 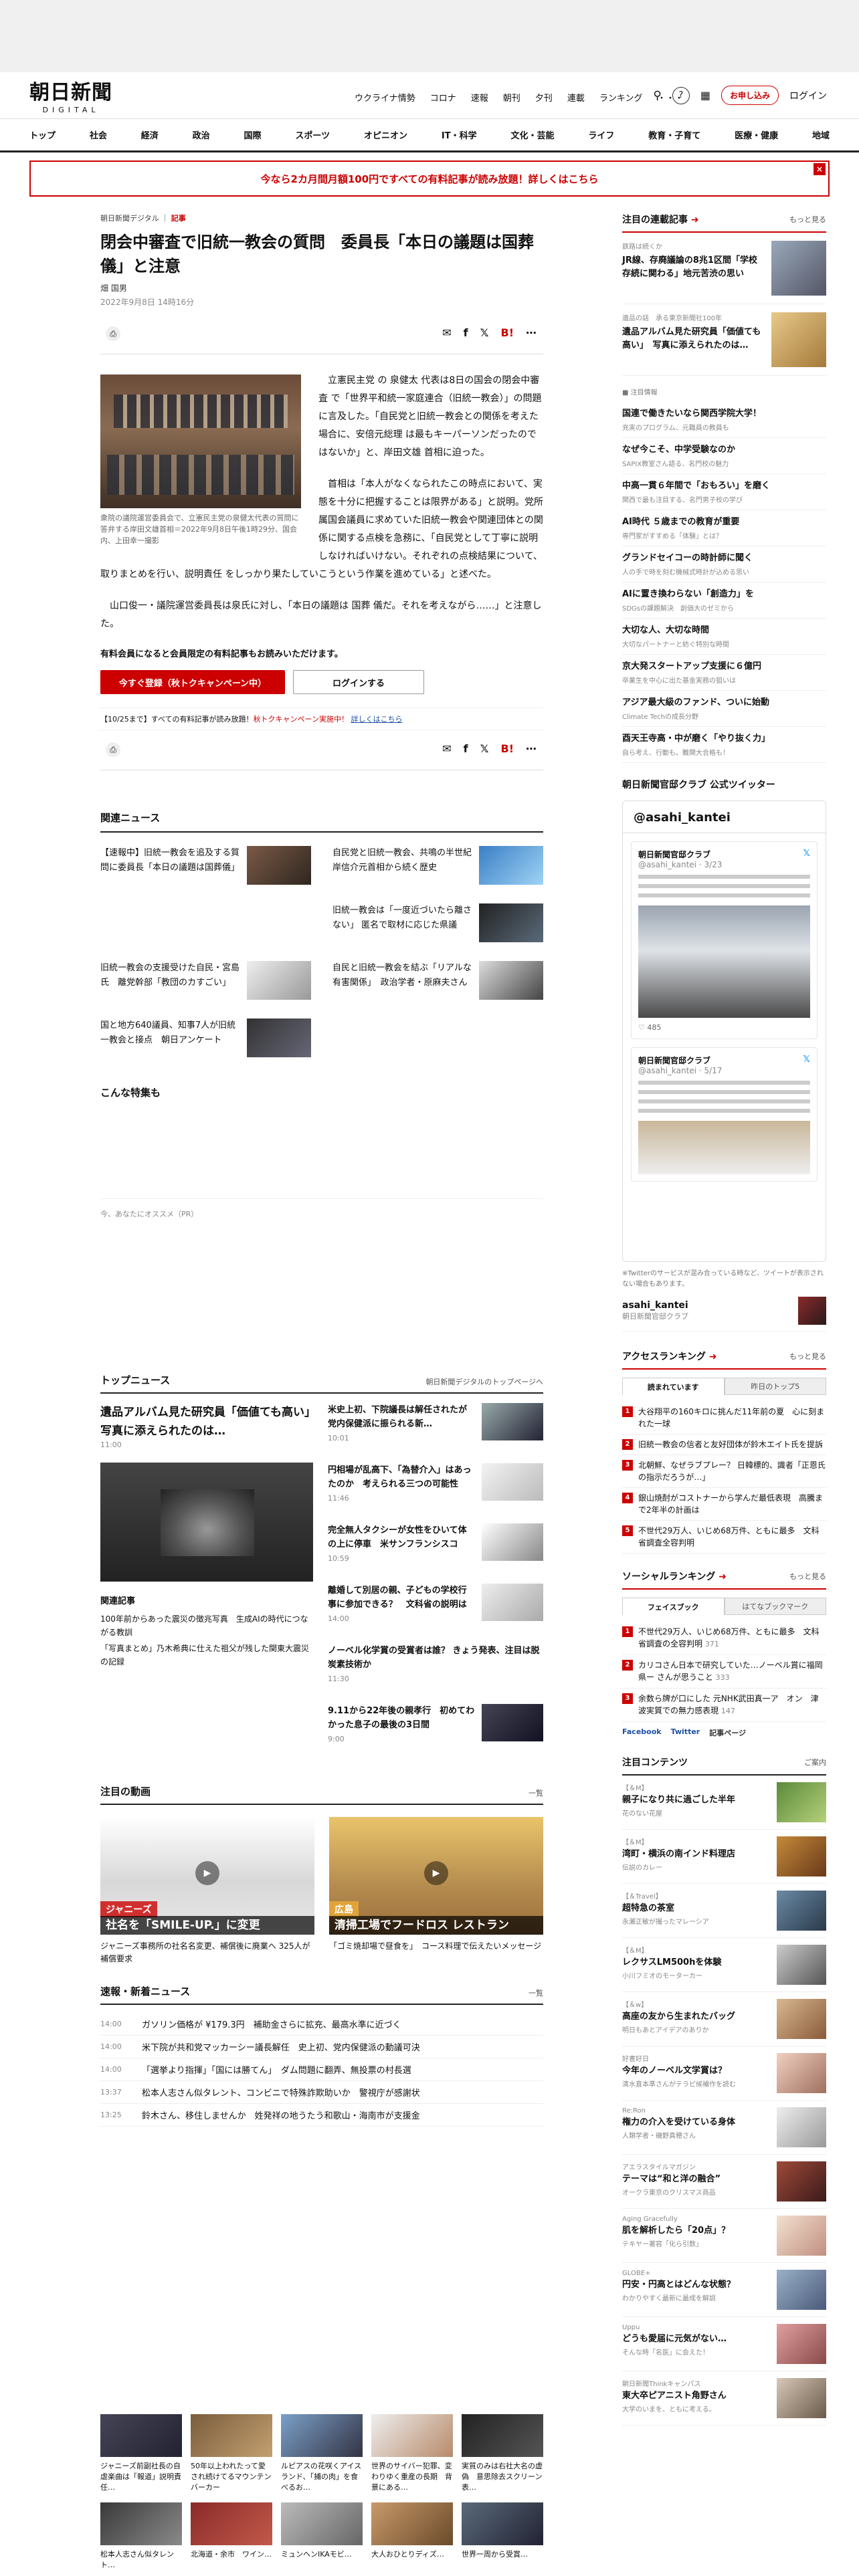 I want to click on pr-item: なぜ今こそ、中学受験なのか SAPIX教室さん語る、名門校の魅力, so click(x=724, y=456).